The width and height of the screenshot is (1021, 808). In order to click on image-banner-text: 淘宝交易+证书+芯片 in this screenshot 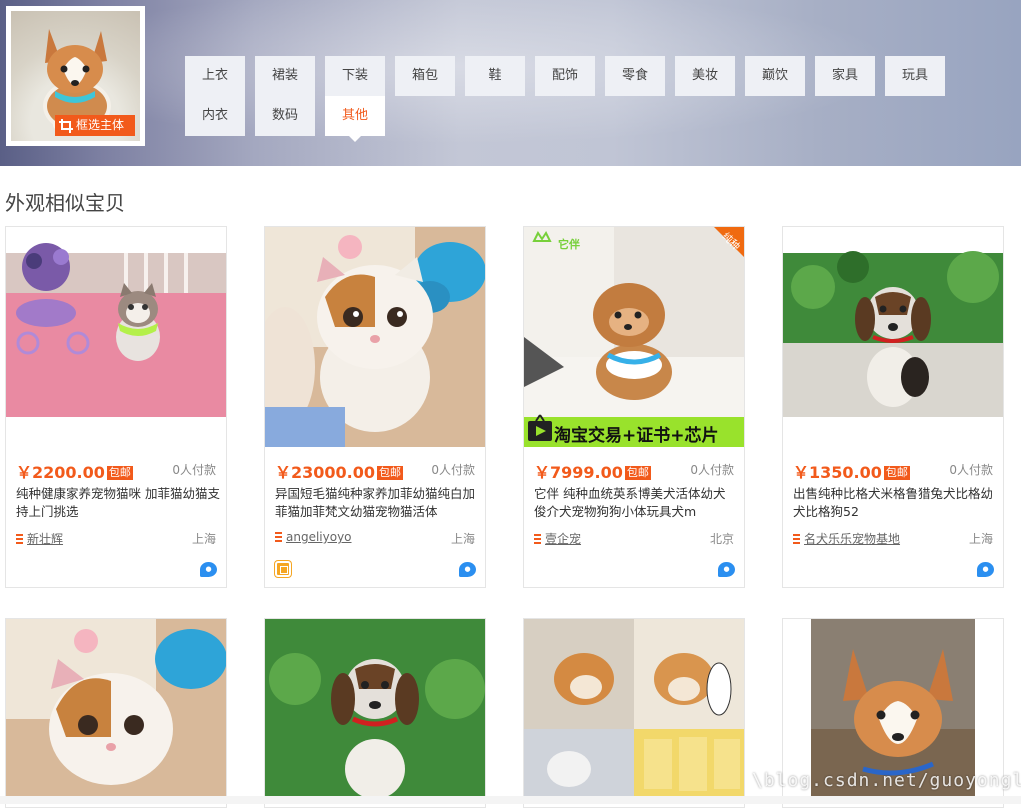, I will do `click(636, 436)`.